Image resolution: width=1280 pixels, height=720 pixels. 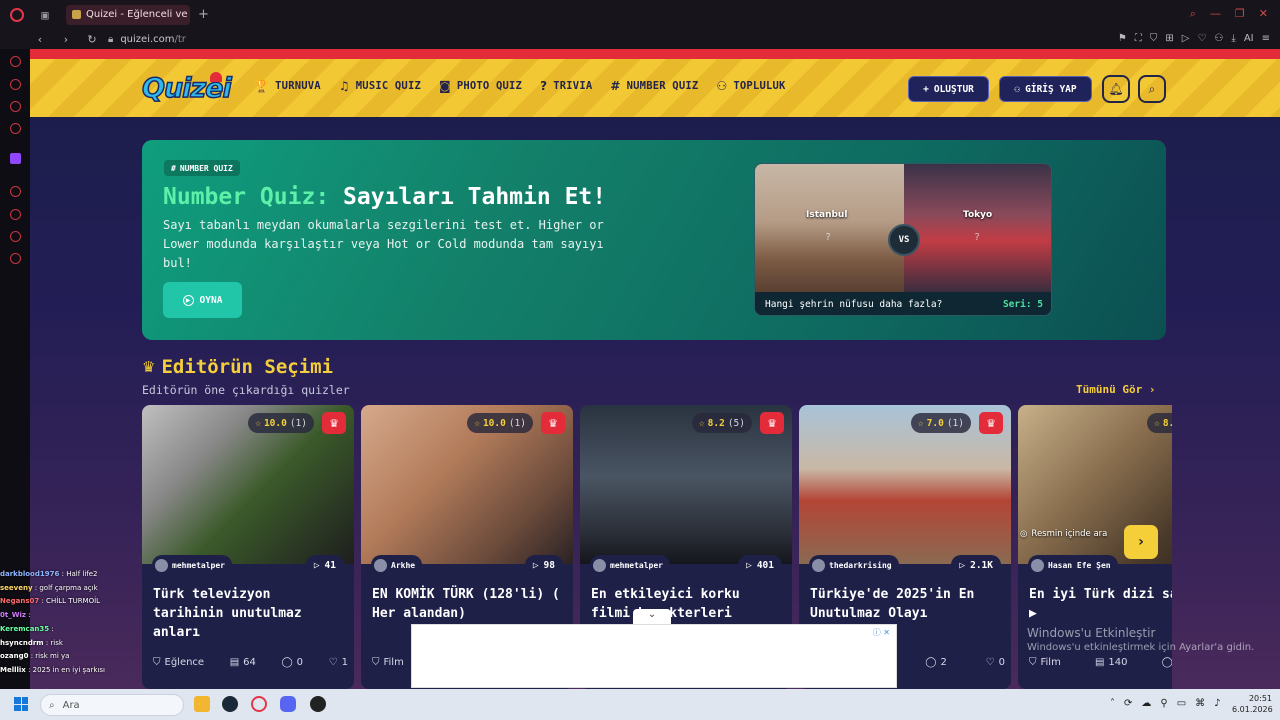 I want to click on mic-icon: ⚲, so click(x=1163, y=703).